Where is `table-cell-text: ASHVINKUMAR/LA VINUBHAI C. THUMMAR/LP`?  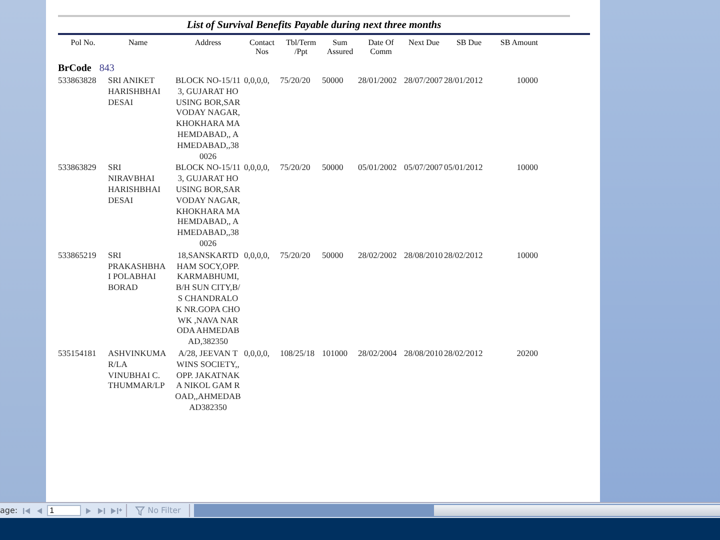 table-cell-text: ASHVINKUMAR/LA VINUBHAI C. THUMMAR/LP is located at coordinates (138, 370).